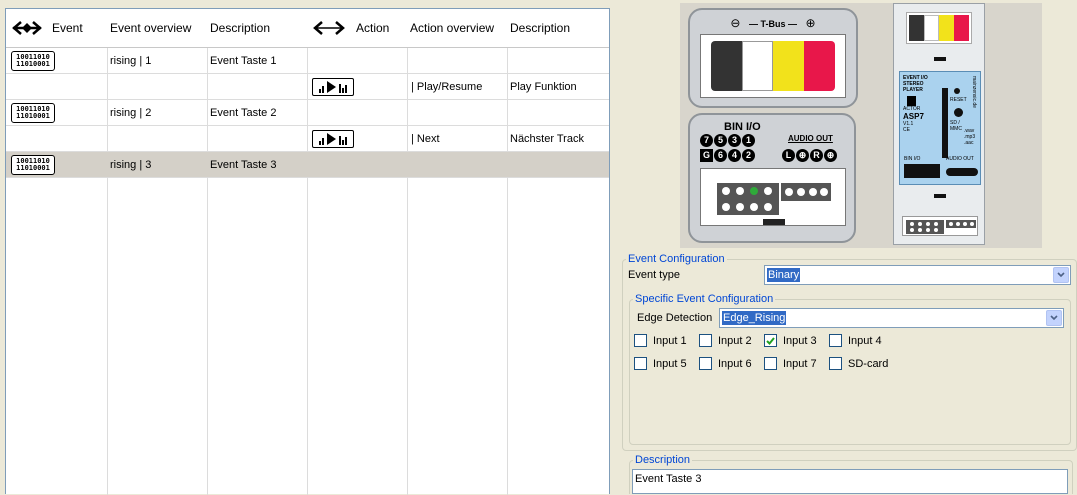 The width and height of the screenshot is (1077, 495). I want to click on action-arrow-icon, so click(329, 28).